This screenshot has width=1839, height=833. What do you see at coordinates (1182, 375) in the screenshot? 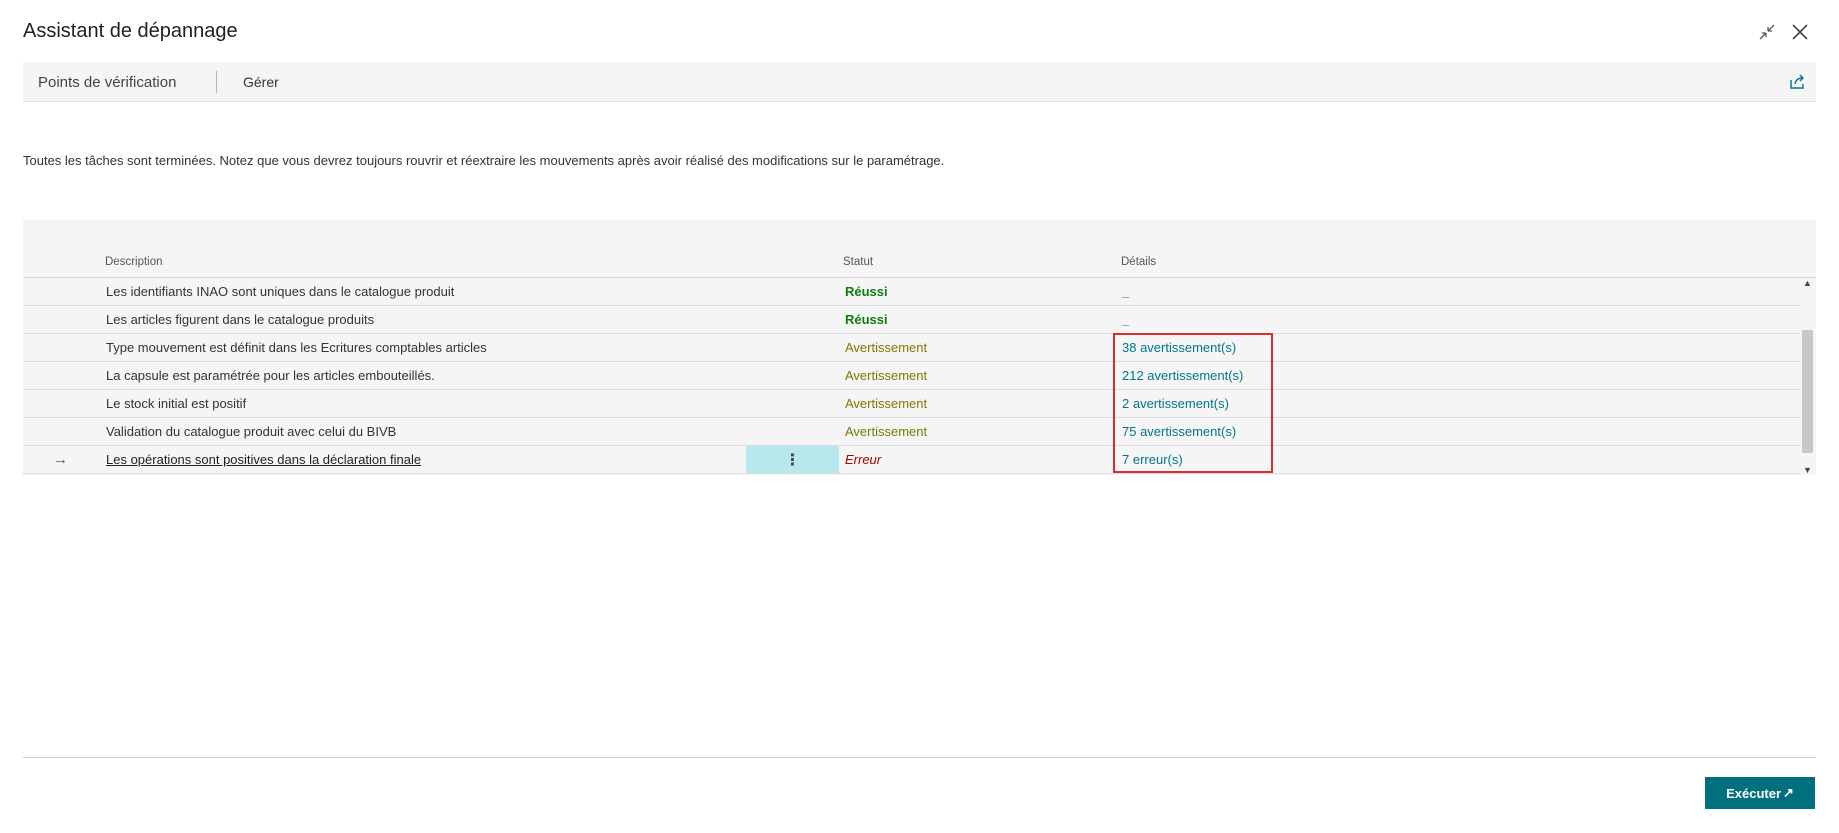
I see `row-details-link: 212 avertissement(s)` at bounding box center [1182, 375].